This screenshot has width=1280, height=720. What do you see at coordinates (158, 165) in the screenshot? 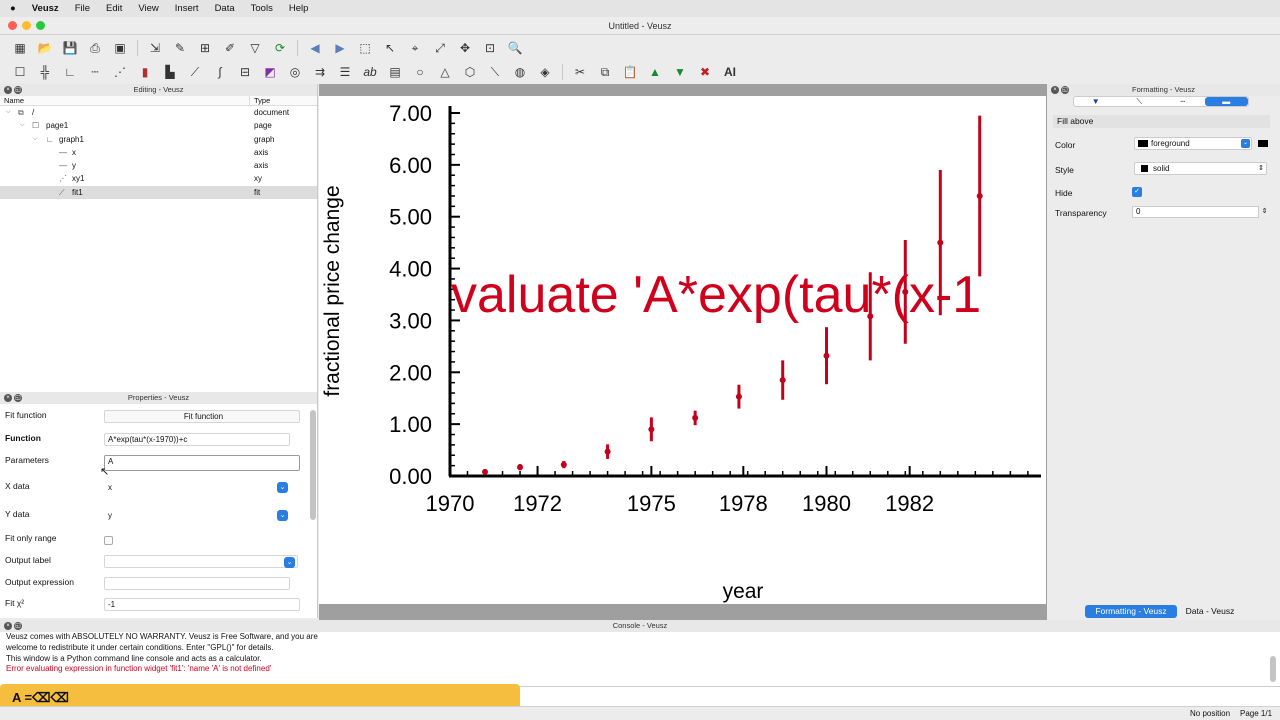
I see `tree-row-y: — y axis` at bounding box center [158, 165].